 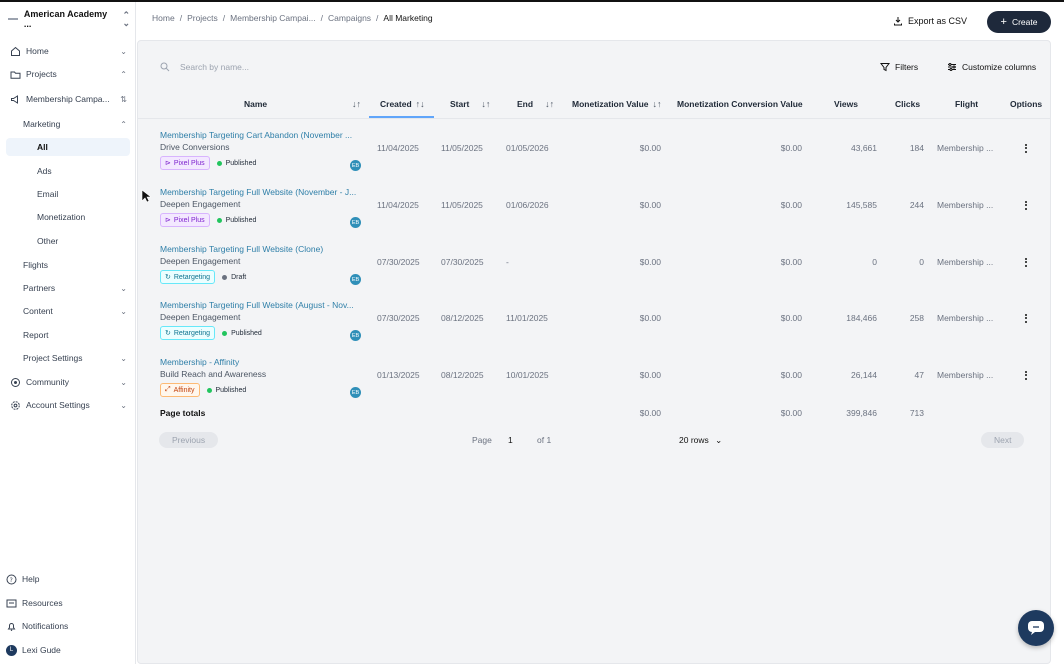 I want to click on campaign-title-link: Membership - Affinity, so click(x=262, y=362).